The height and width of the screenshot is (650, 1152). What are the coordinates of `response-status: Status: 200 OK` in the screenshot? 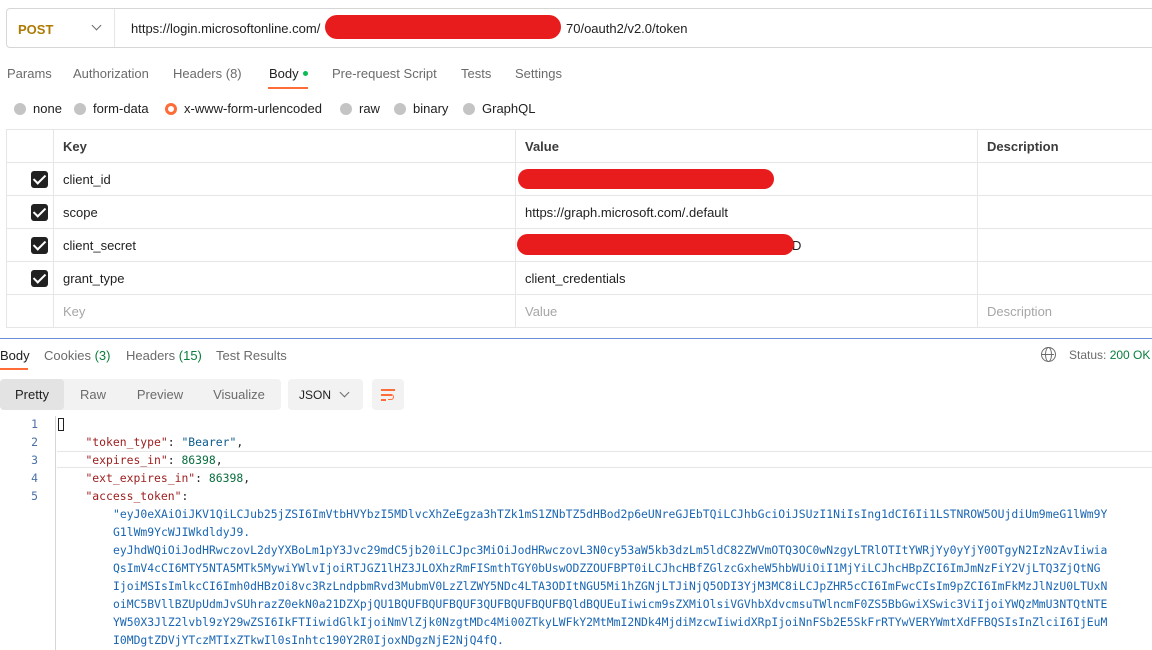 It's located at (1109, 355).